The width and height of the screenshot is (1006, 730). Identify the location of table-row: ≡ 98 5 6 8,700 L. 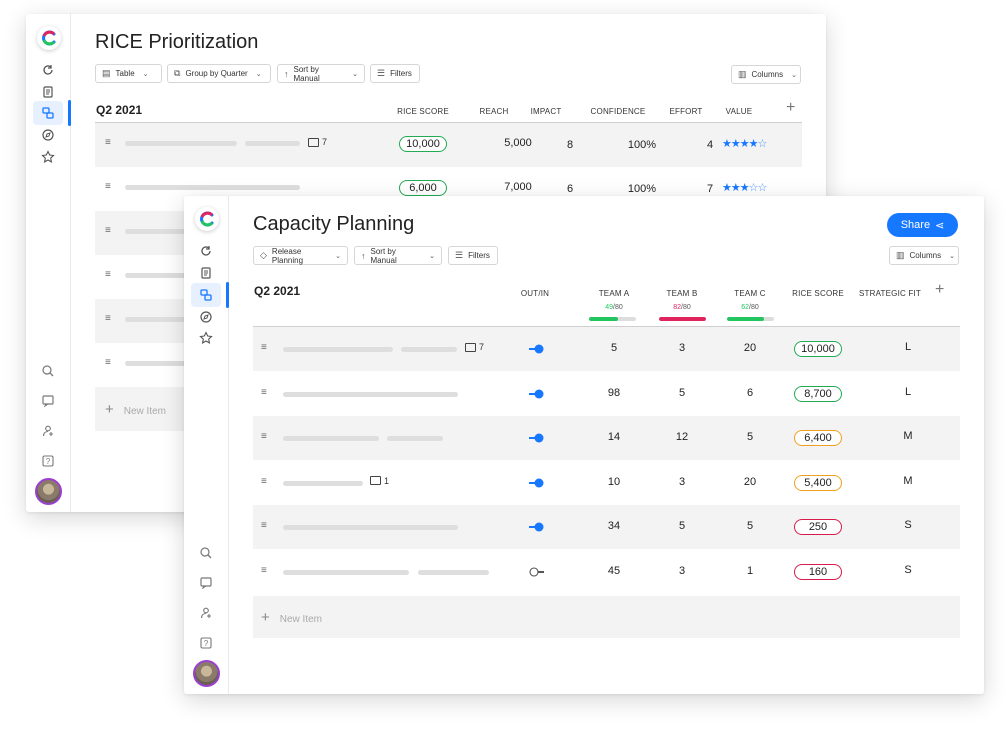
(606, 394).